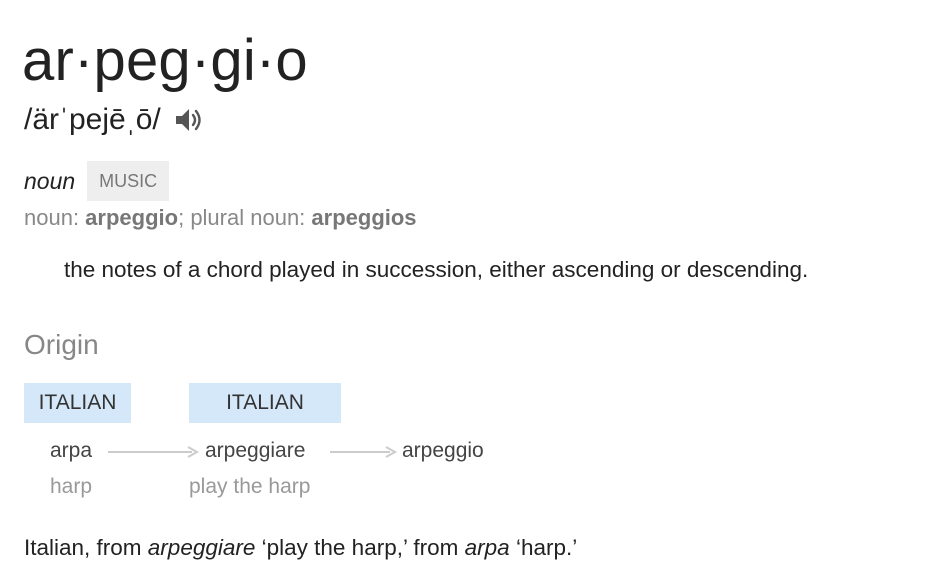 Image resolution: width=938 pixels, height=583 pixels. I want to click on etymon-gloss-2: play the harp, so click(250, 486).